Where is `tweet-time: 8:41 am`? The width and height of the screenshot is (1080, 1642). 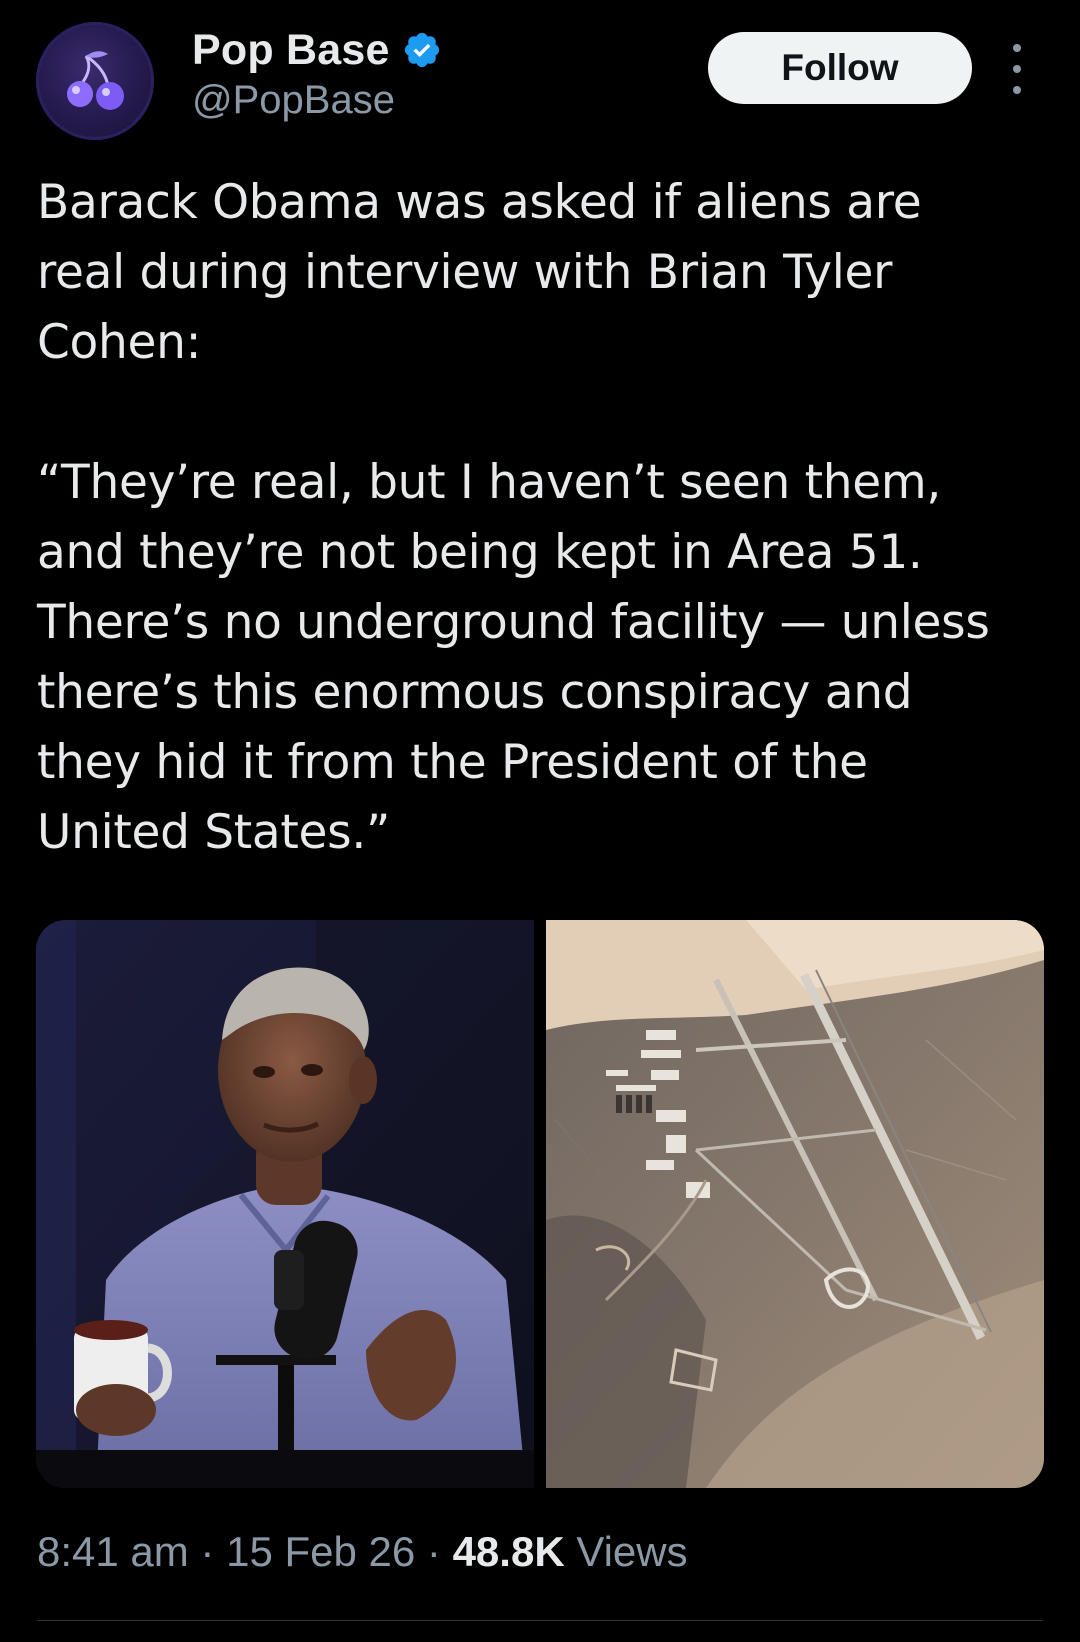
tweet-time: 8:41 am is located at coordinates (113, 1552).